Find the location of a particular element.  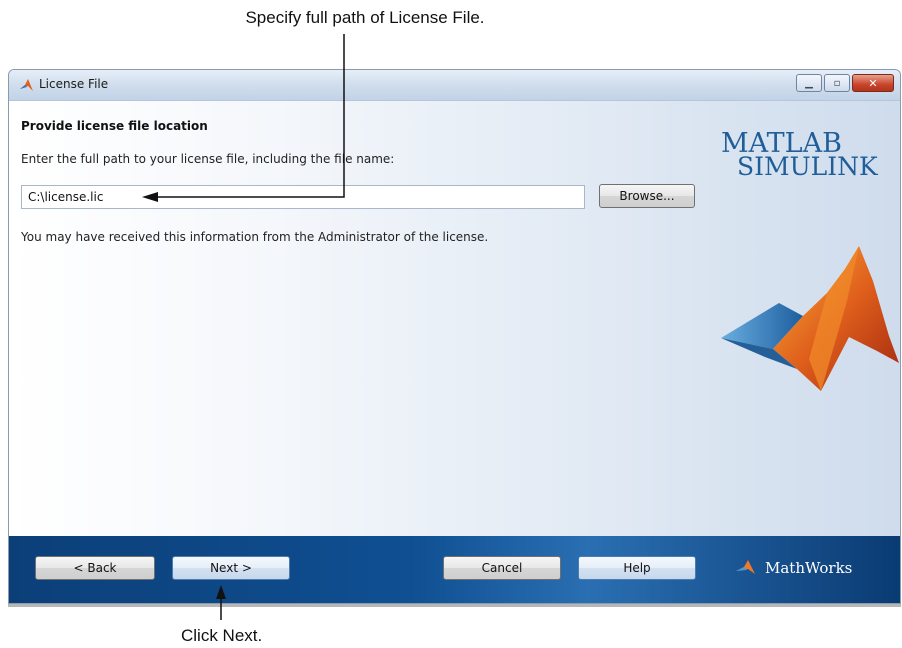

mathworks-text: MathWorks is located at coordinates (809, 568).